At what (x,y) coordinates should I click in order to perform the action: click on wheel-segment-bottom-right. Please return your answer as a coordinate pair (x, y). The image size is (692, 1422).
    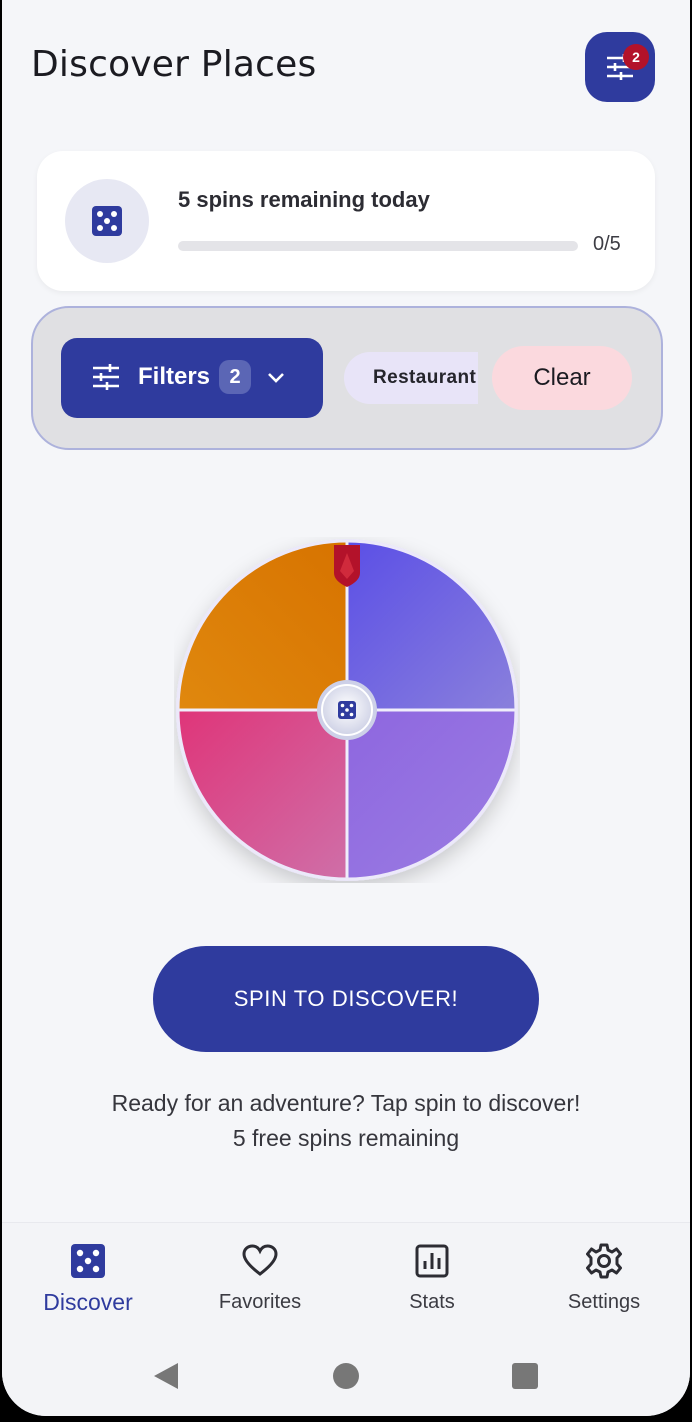
    Looking at the image, I should click on (431, 794).